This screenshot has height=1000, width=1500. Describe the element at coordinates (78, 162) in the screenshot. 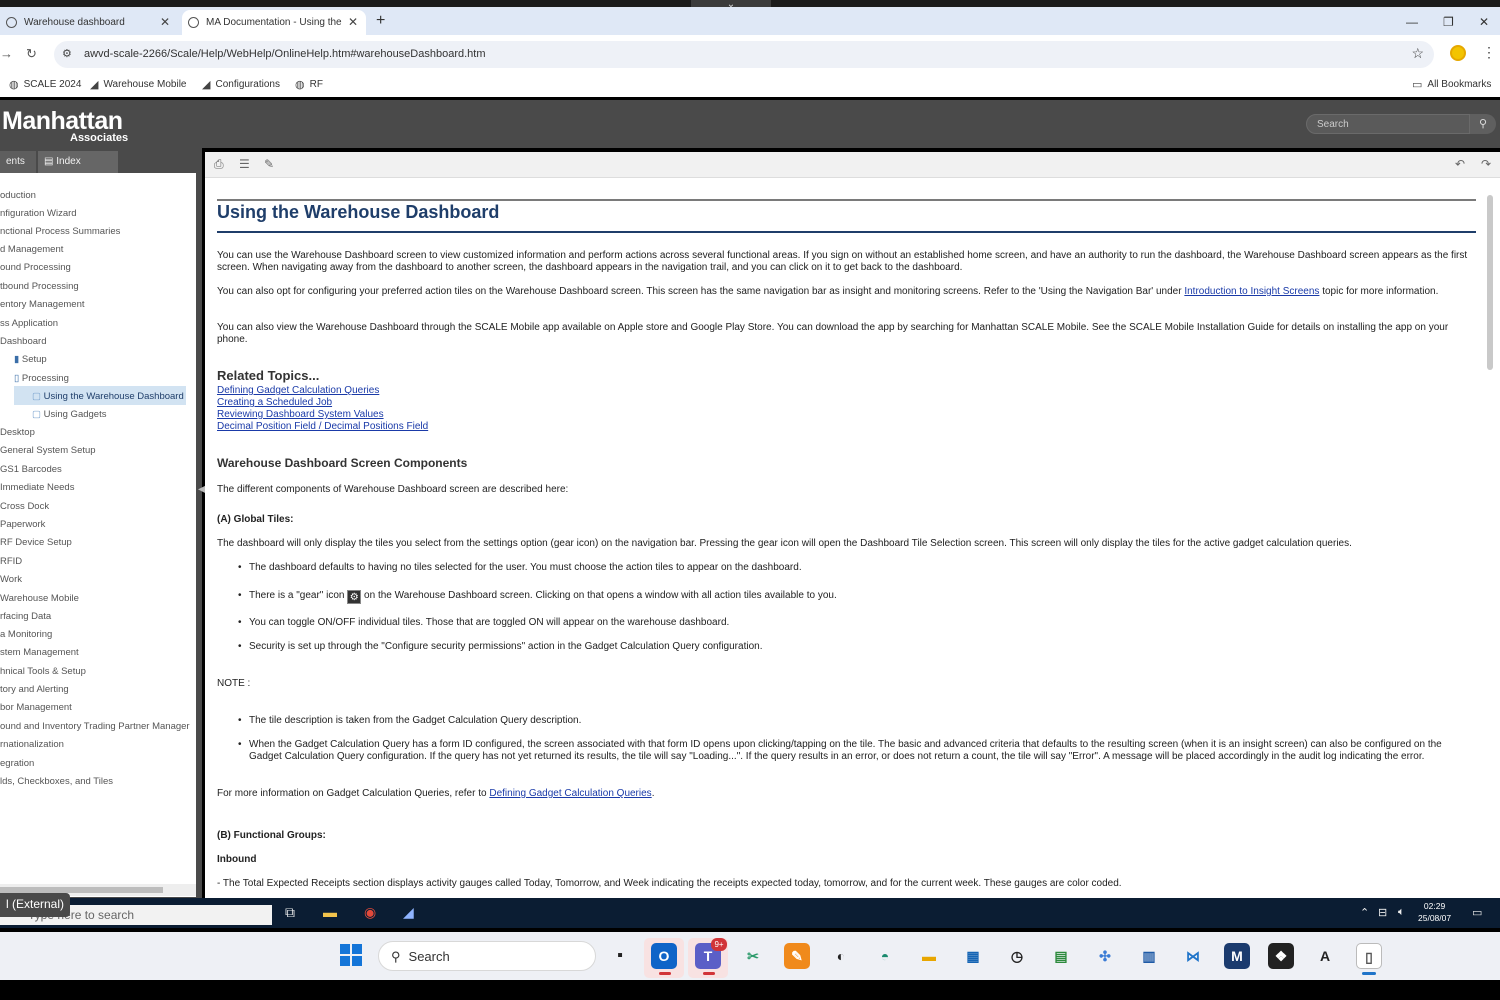

I see `tab-index: ▤ Index` at that location.